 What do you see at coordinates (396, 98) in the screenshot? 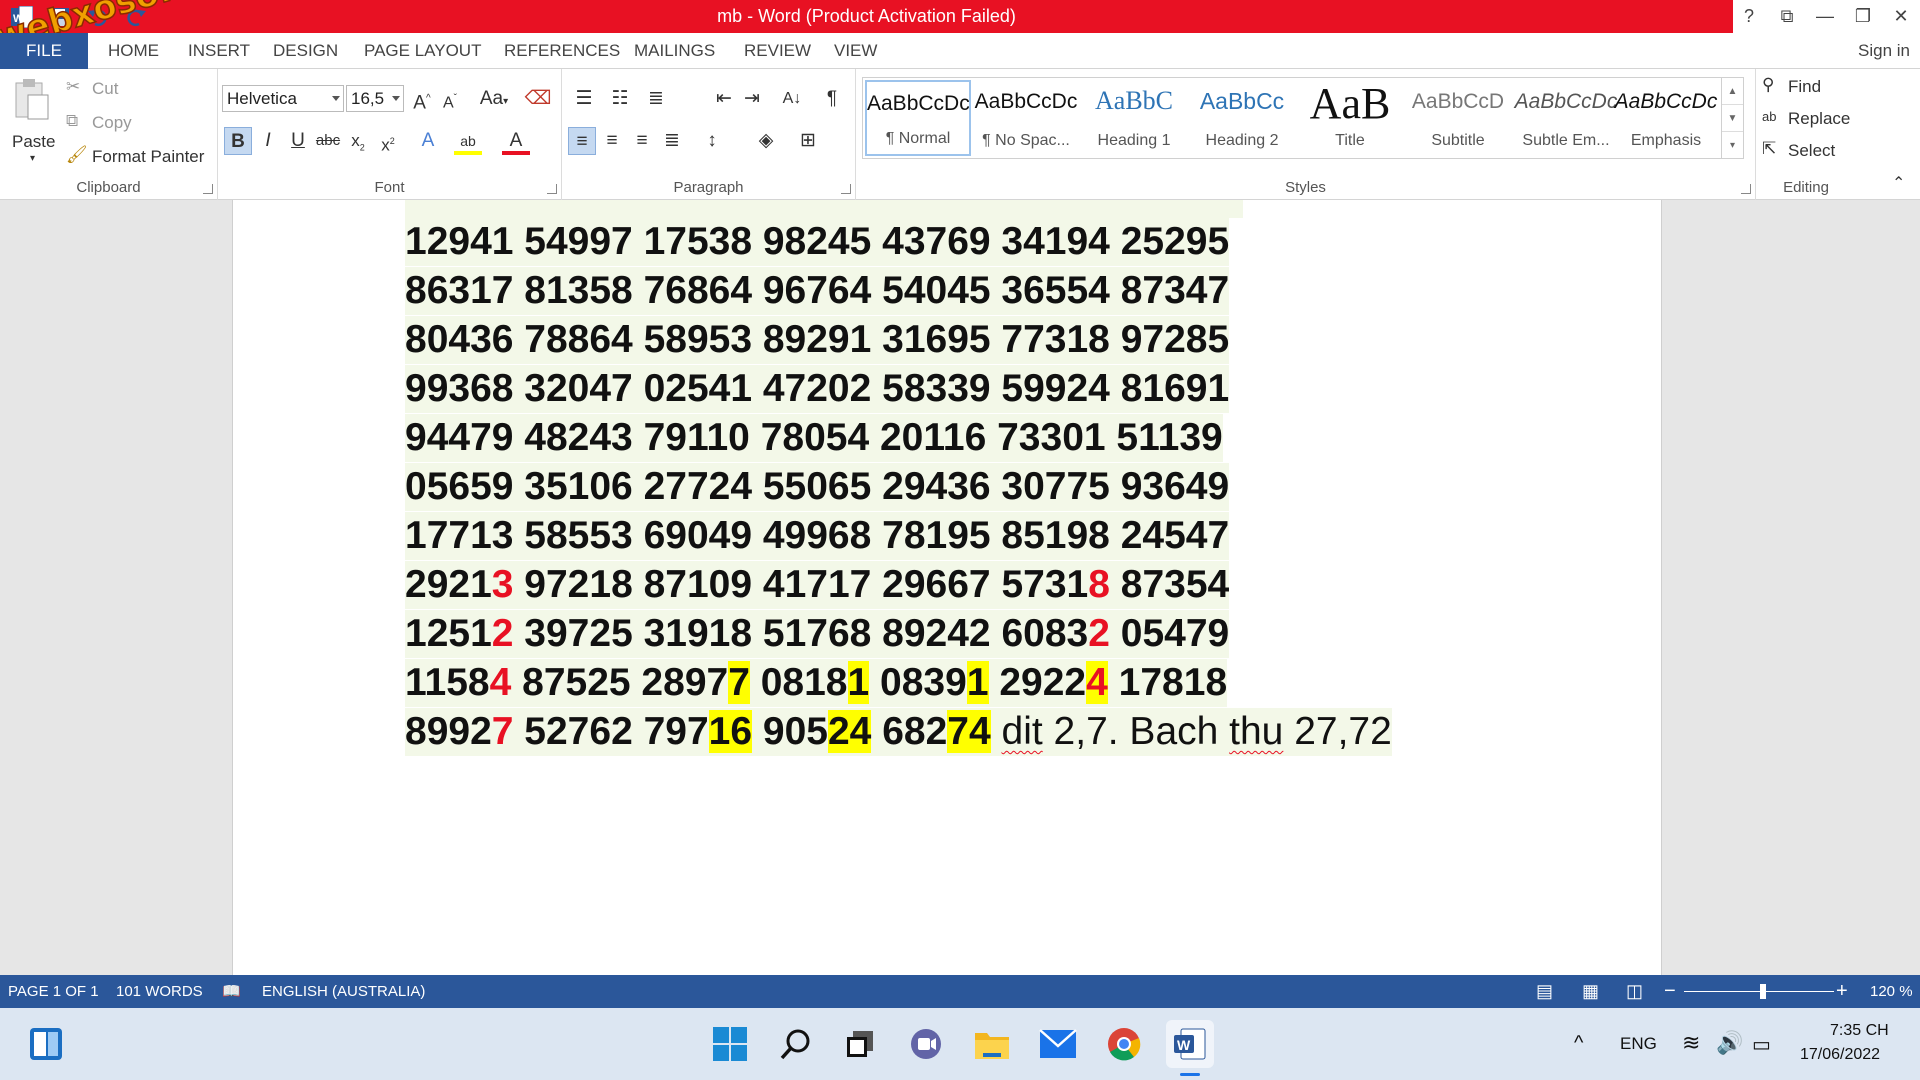
I see `chevron-down-icon` at bounding box center [396, 98].